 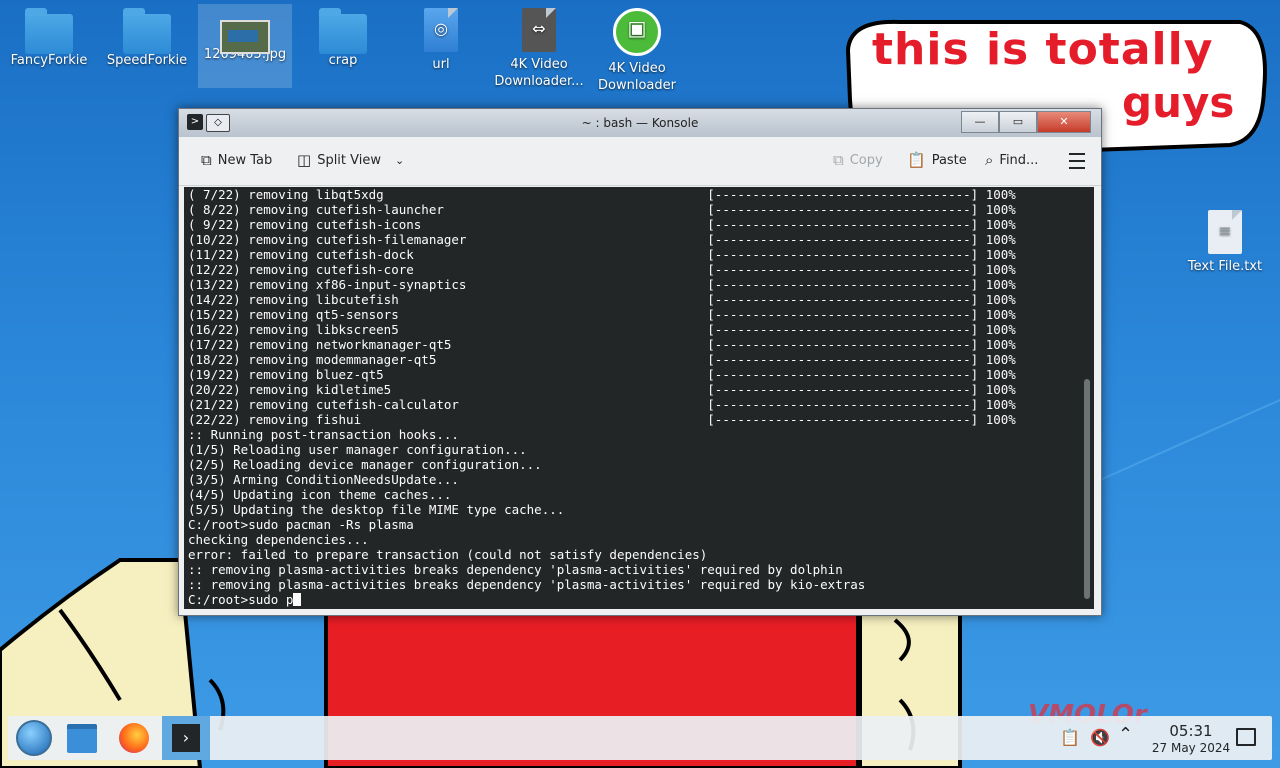 I want to click on paste-icon: 📋, so click(x=916, y=160).